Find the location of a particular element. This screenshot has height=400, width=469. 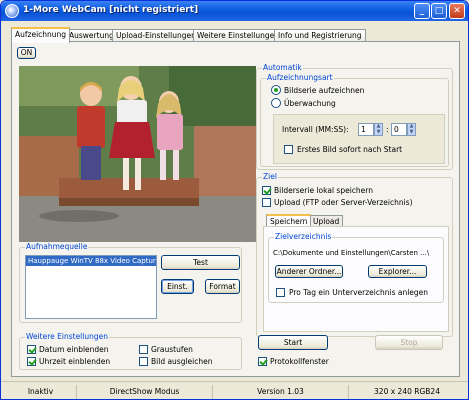

start-button: Start is located at coordinates (293, 342).